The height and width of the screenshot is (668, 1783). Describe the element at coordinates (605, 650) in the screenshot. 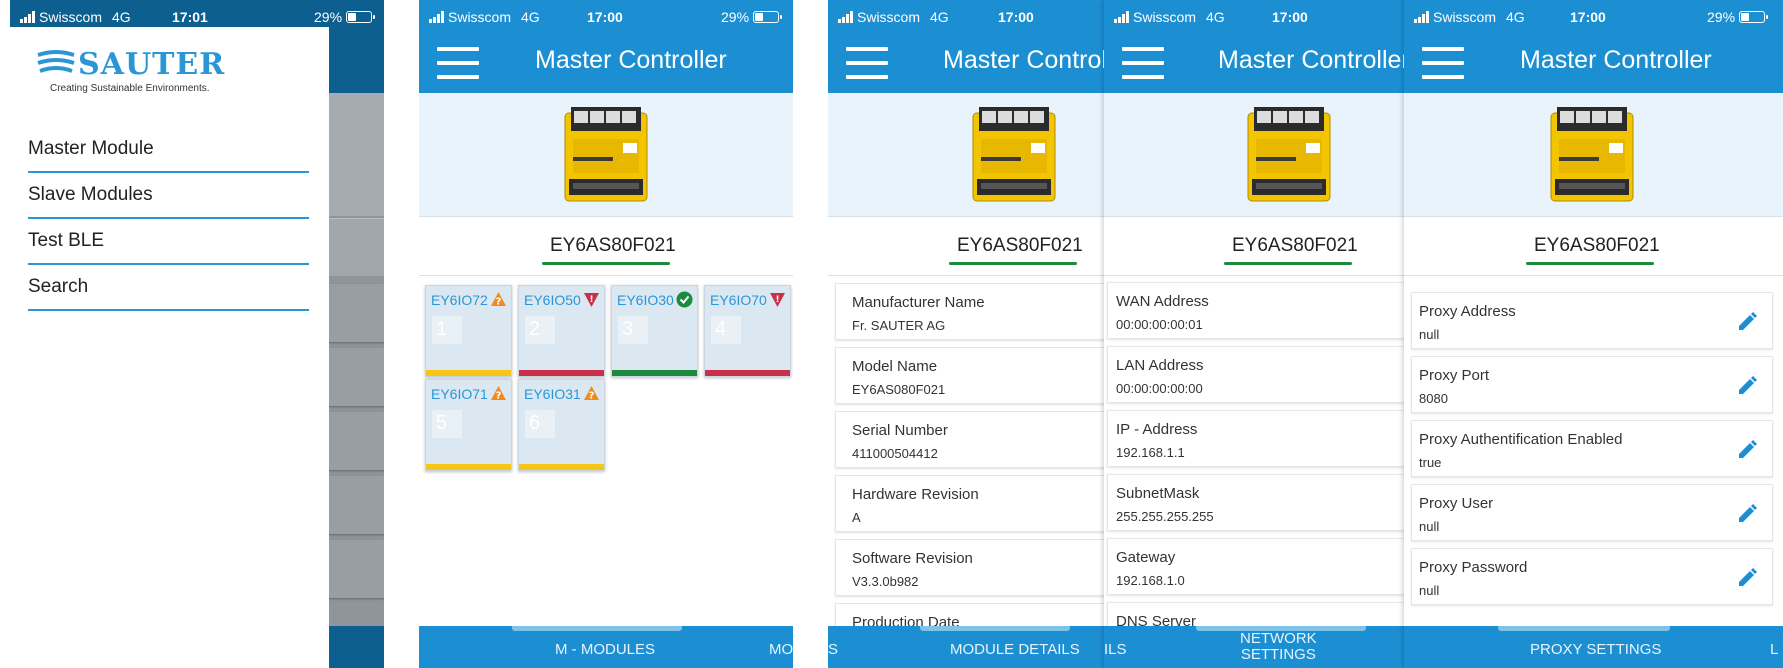

I see `tab-m-modules: M - MODULES` at that location.